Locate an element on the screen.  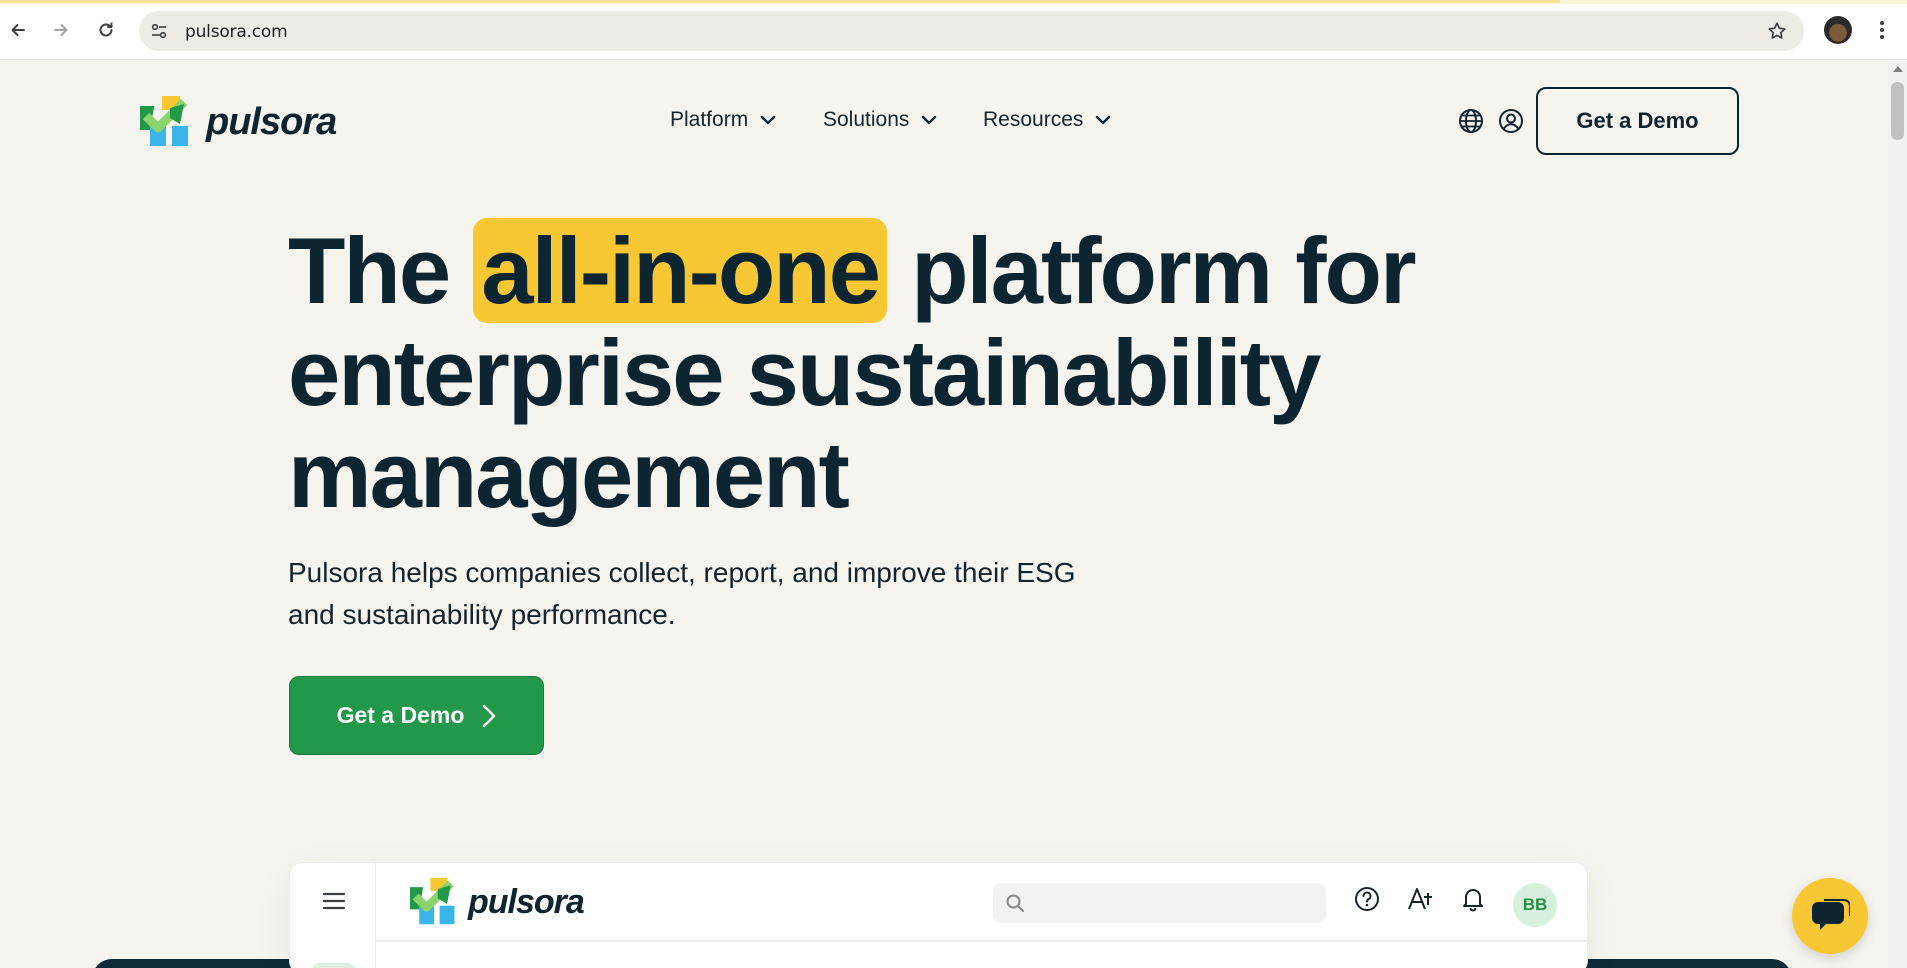
site-logo: pulsora is located at coordinates (238, 122).